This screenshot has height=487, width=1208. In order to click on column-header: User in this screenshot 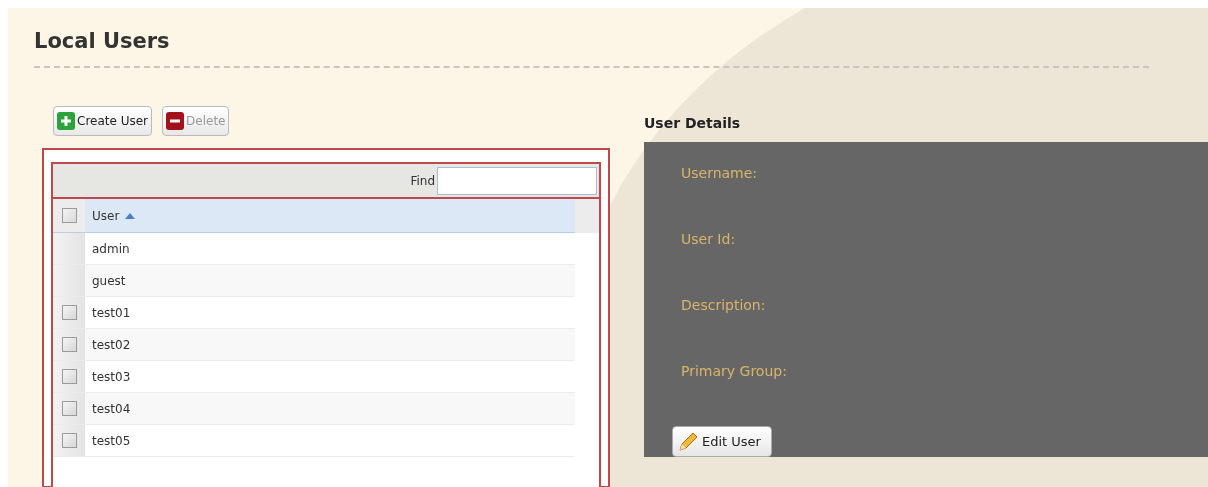, I will do `click(314, 216)`.